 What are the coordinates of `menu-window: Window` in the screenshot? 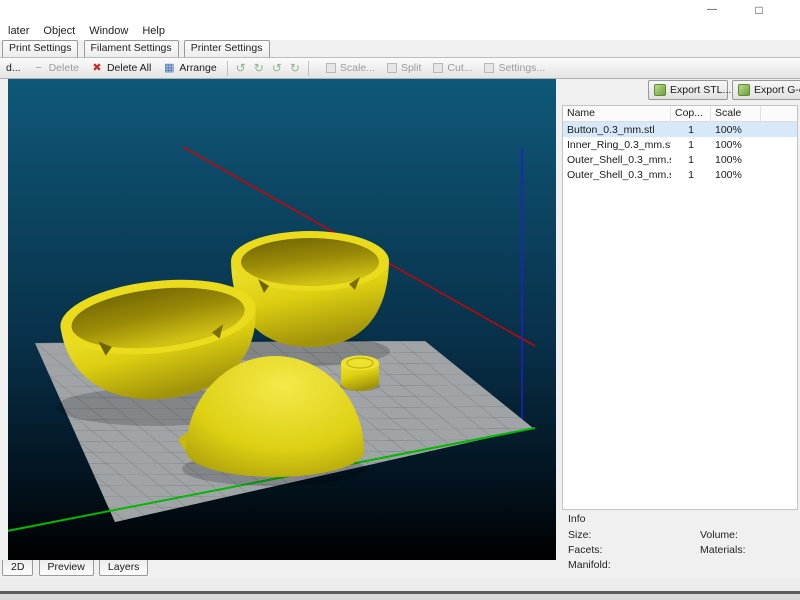 It's located at (108, 31).